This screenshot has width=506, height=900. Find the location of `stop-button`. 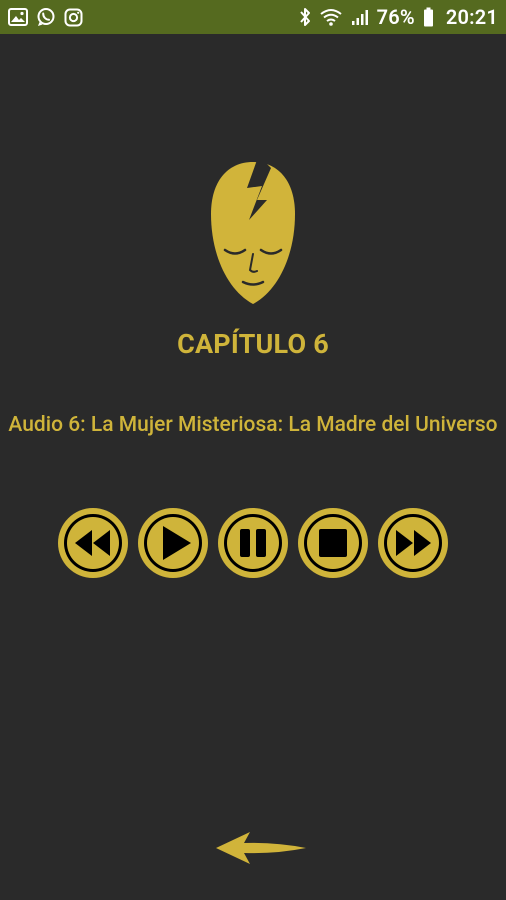

stop-button is located at coordinates (333, 543).